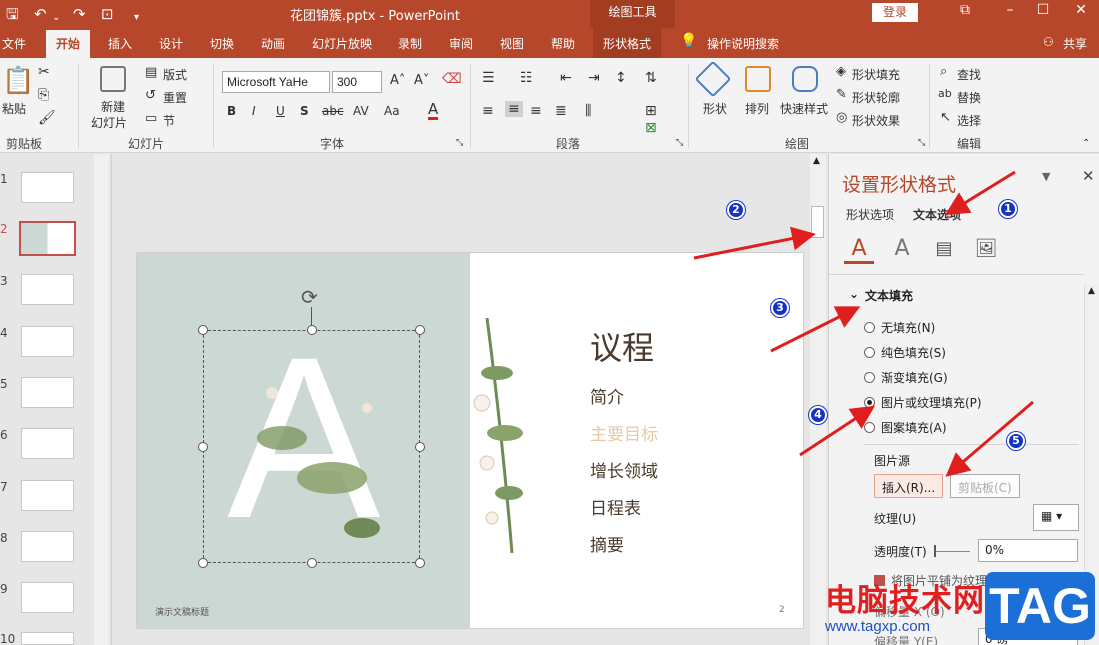  What do you see at coordinates (421, 80) in the screenshot?
I see `shrink-font-icon: A˅` at bounding box center [421, 80].